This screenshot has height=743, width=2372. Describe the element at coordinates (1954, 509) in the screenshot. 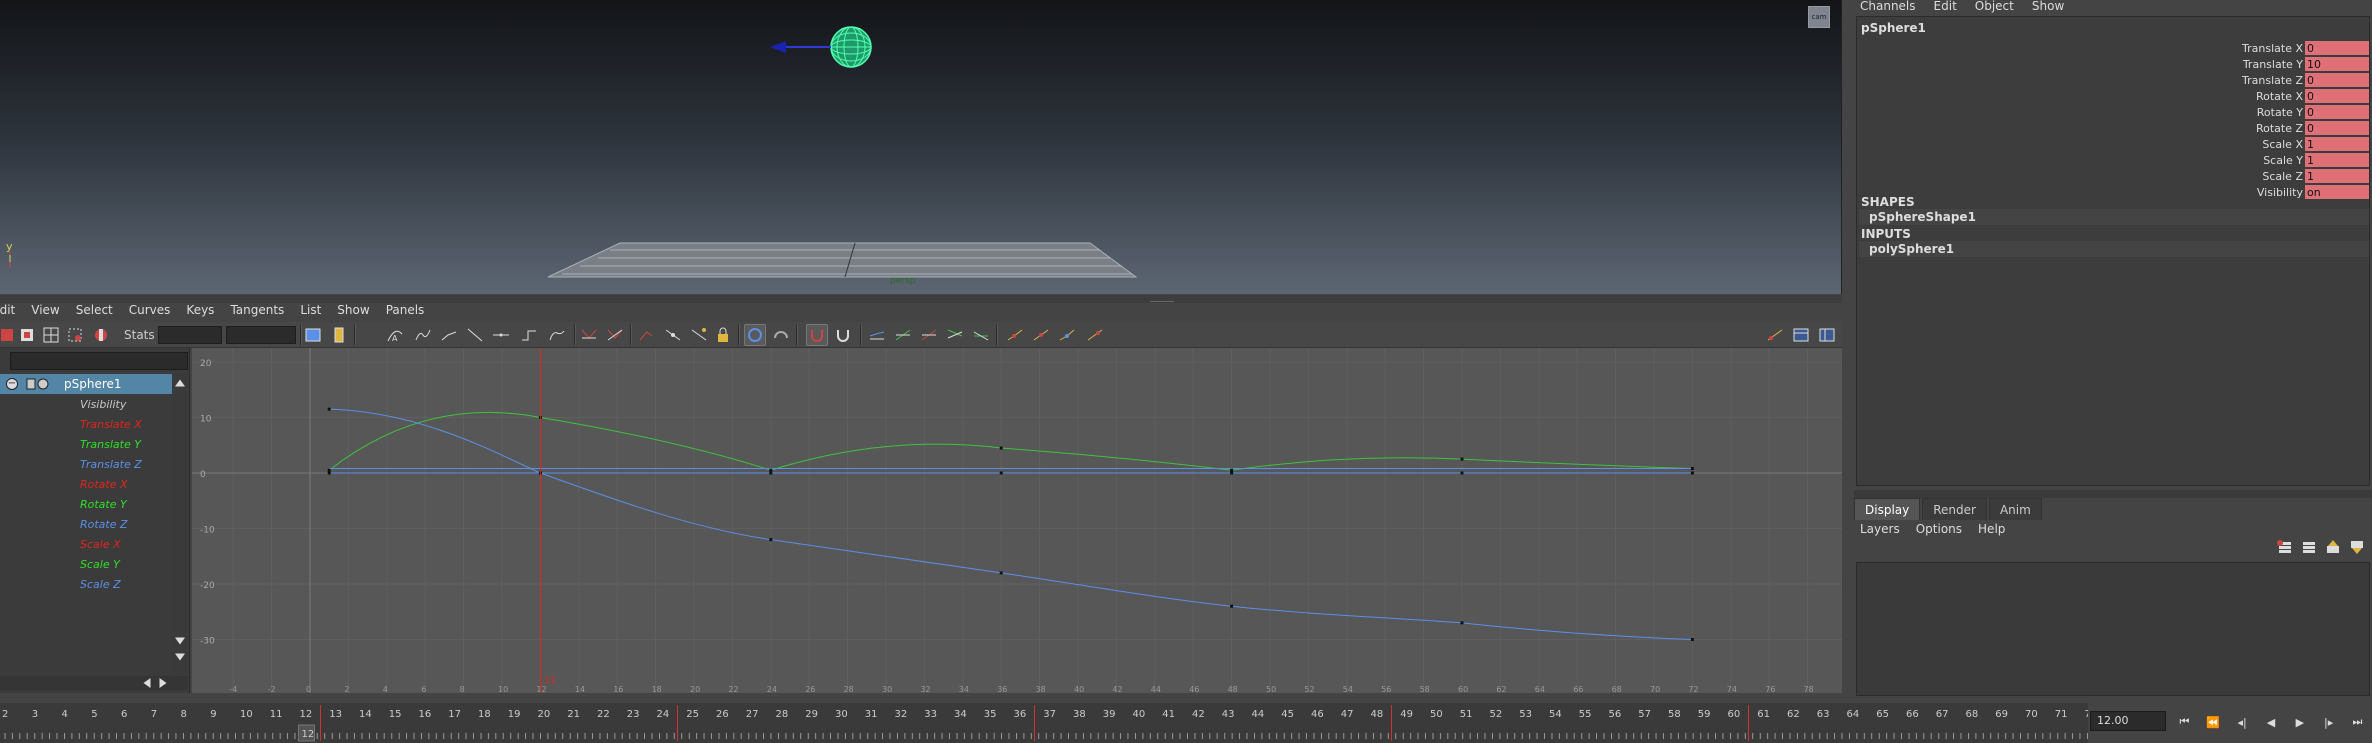

I see `layer-tab: Render` at that location.